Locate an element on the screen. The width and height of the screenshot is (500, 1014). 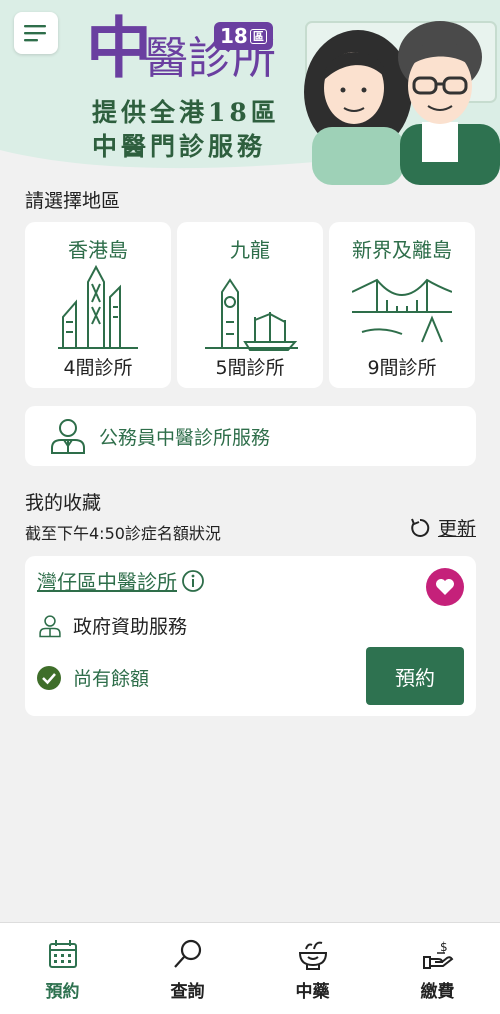
bottom-navigation: 預約 查詢 中藥 $ 繳費 is located at coordinates (250, 968).